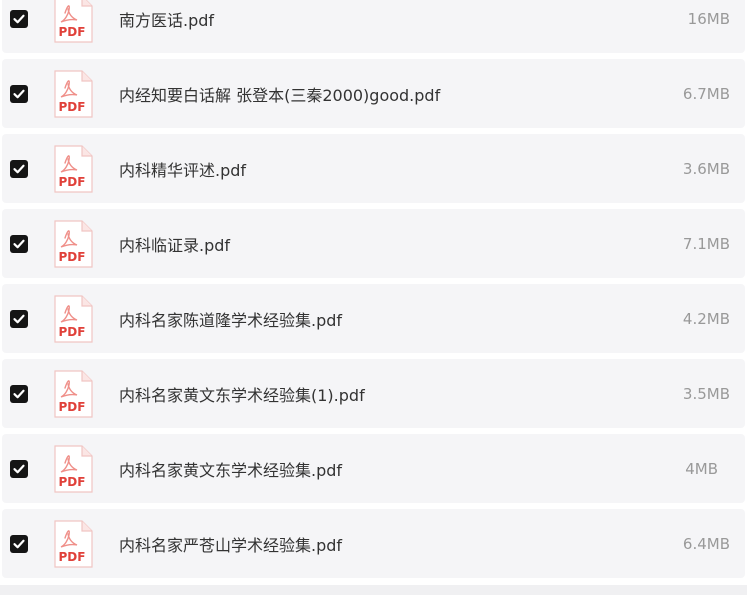 The height and width of the screenshot is (595, 747). I want to click on file-row: PDF 内经知要白话解 张登本(三秦2000)good.pdf 6.7MB, so click(373, 93).